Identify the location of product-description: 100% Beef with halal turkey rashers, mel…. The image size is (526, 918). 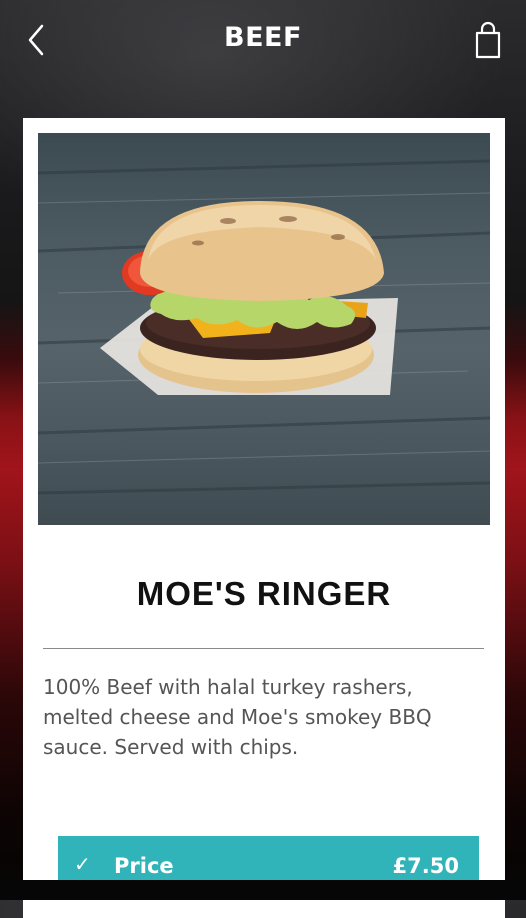
(237, 717).